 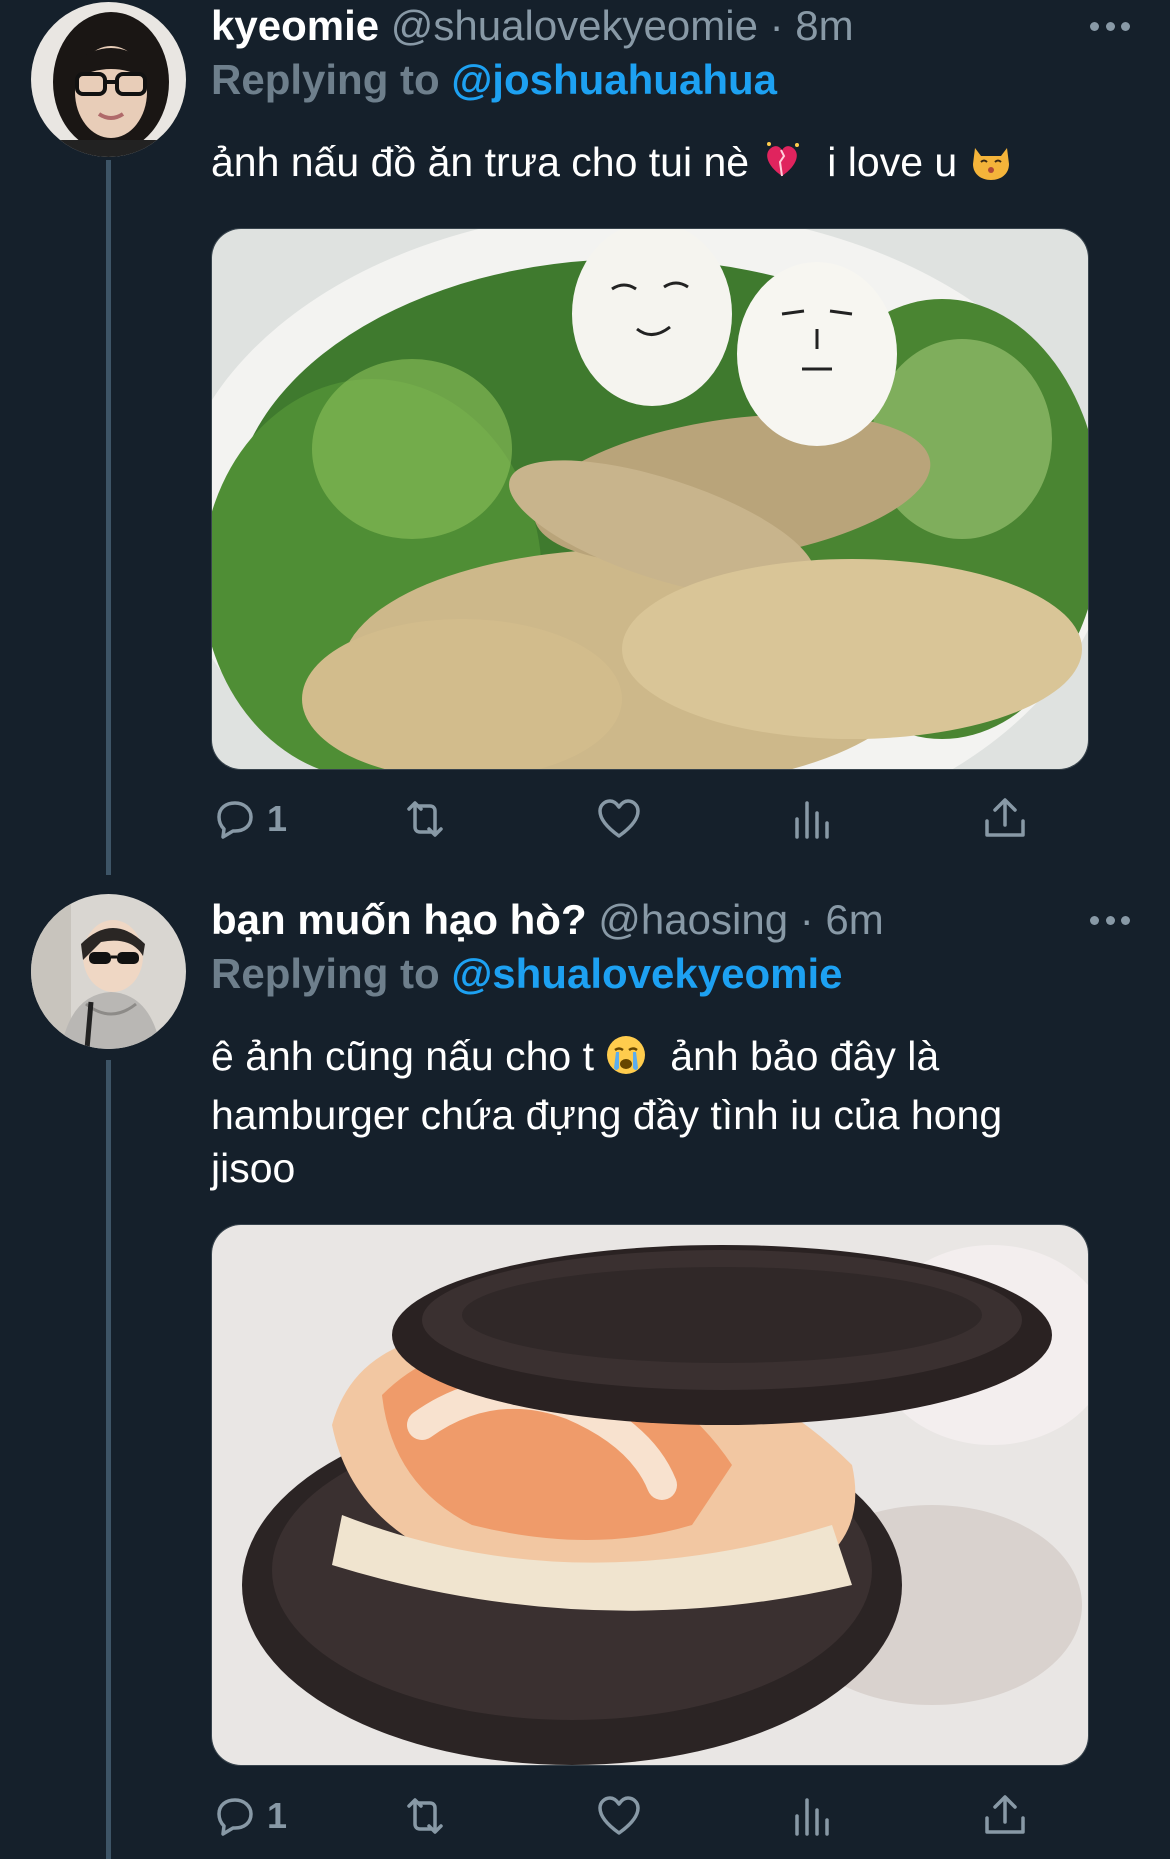 I want to click on tweet-text-part: i love u, so click(x=892, y=162).